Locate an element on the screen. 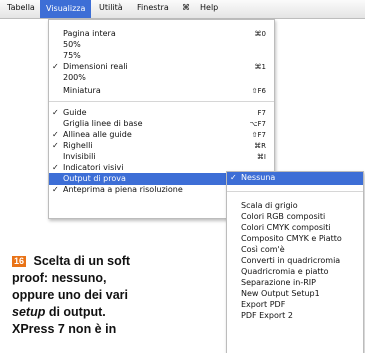  menu-help: Help is located at coordinates (209, 7).